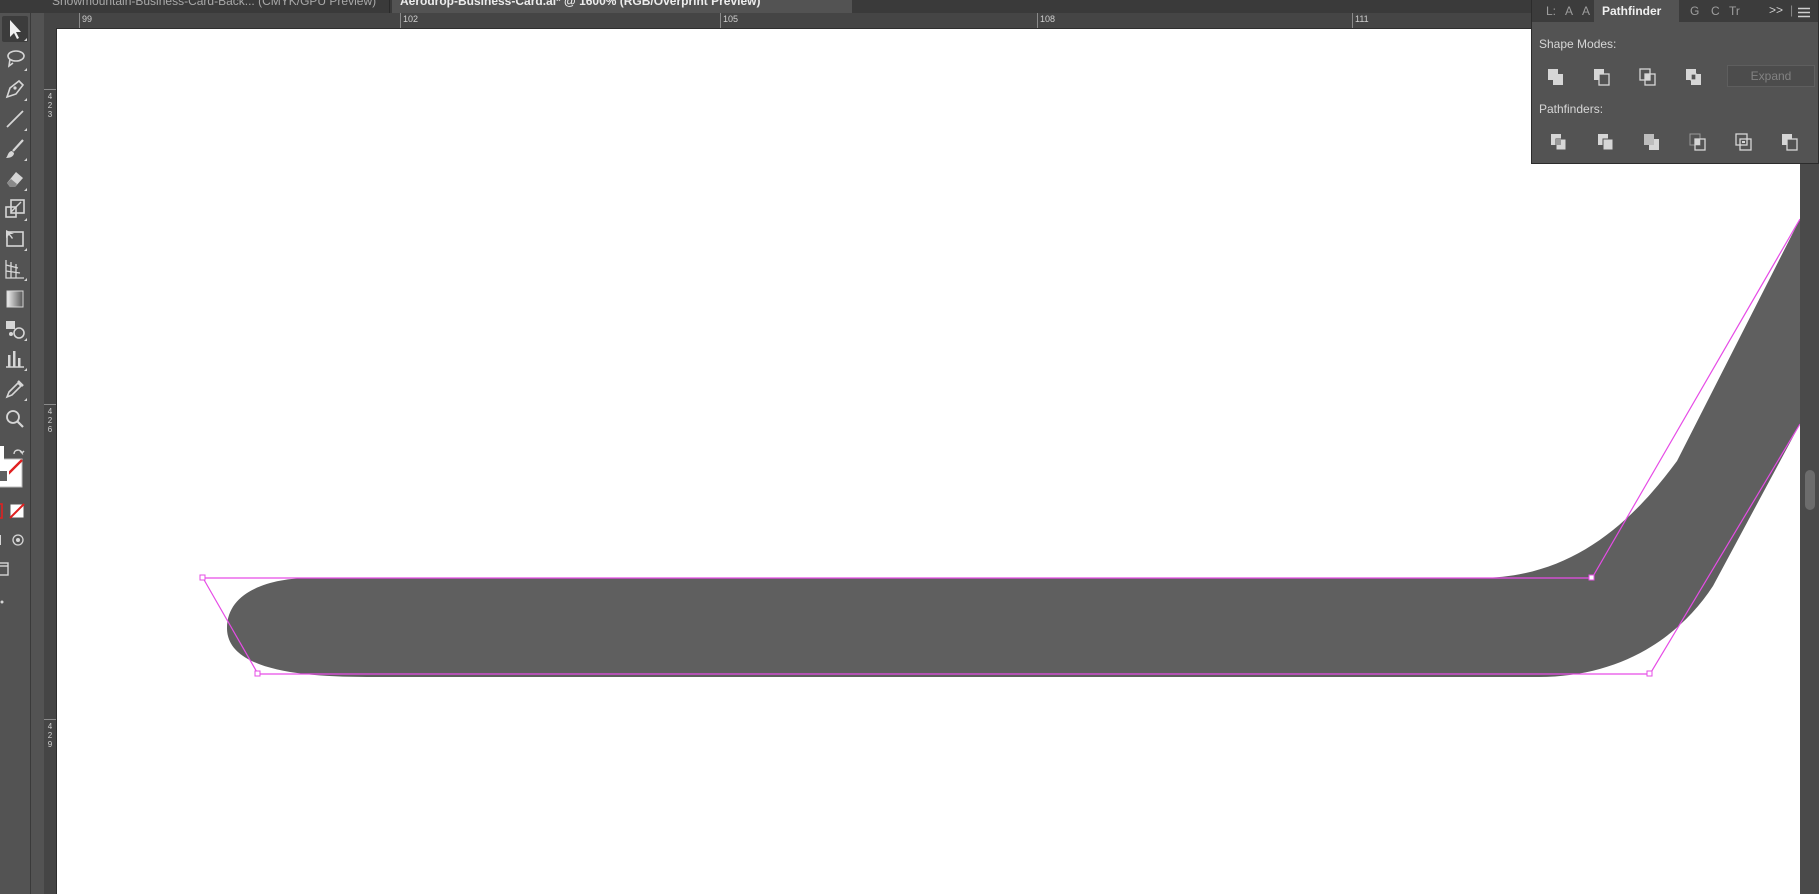  What do you see at coordinates (7, 569) in the screenshot?
I see `screen-mode-icon` at bounding box center [7, 569].